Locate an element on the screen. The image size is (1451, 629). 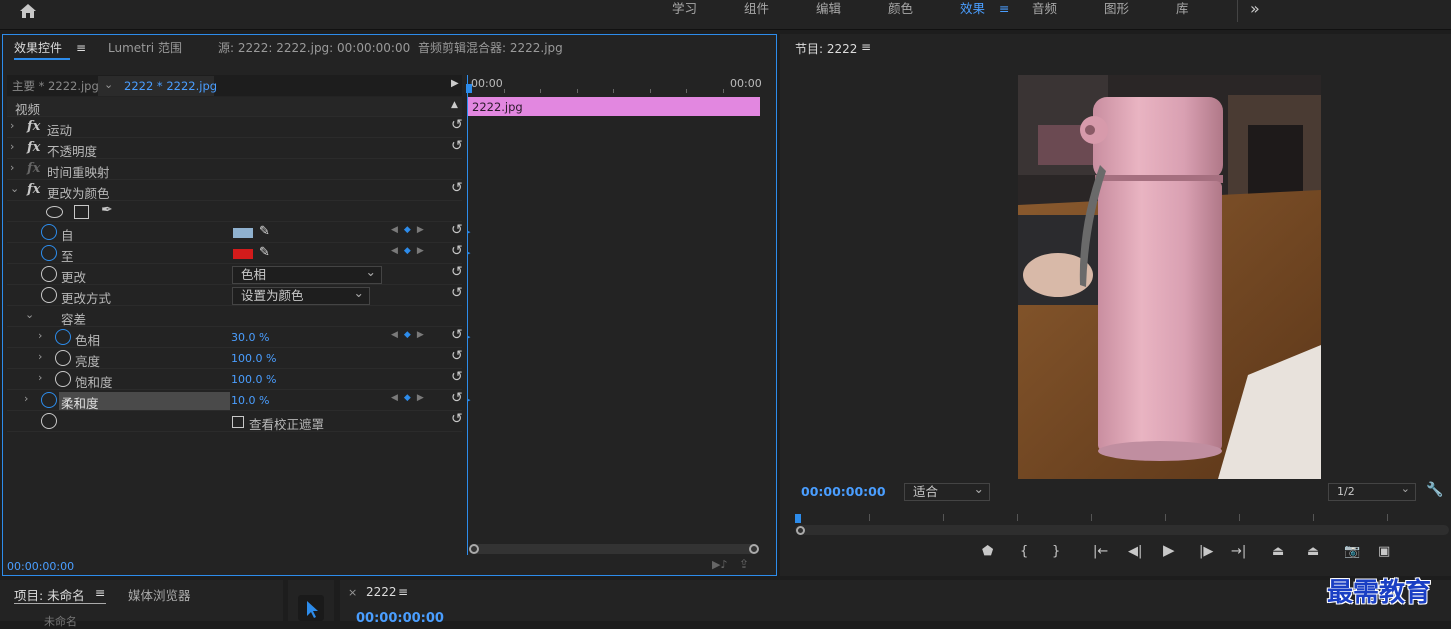
workspace-effects: 效果 is located at coordinates (972, 10).